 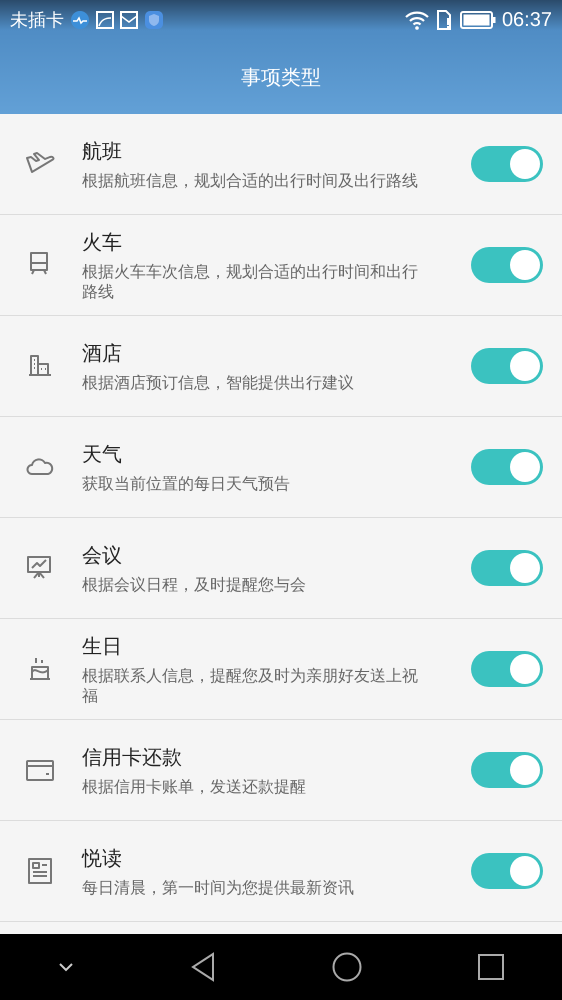 What do you see at coordinates (102, 151) in the screenshot?
I see `item-title: 航班` at bounding box center [102, 151].